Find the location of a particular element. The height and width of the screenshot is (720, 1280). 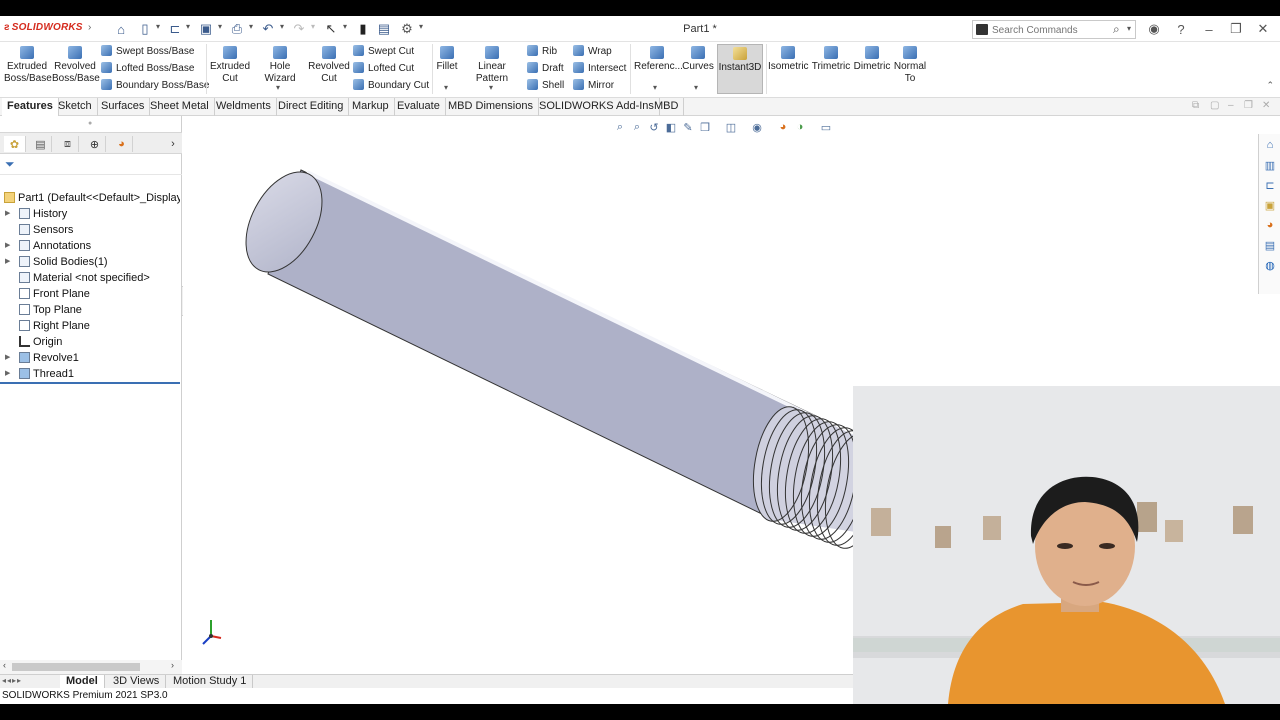

fillet-button: Fillet is located at coordinates (447, 59).